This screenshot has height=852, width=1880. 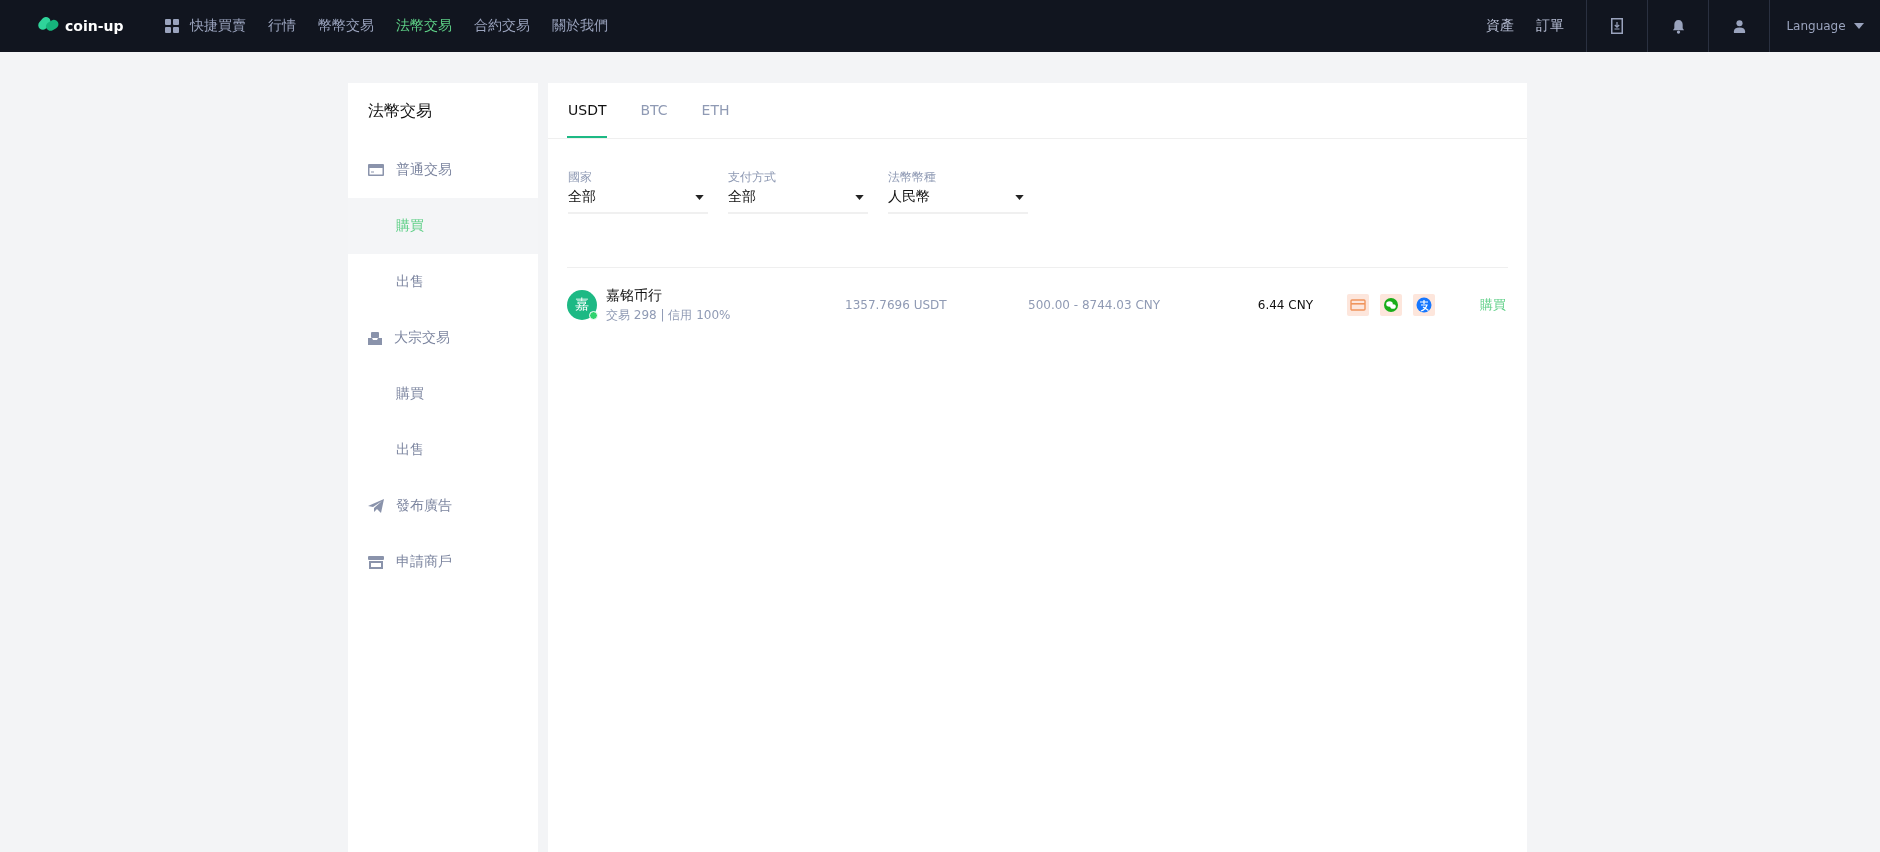 What do you see at coordinates (376, 506) in the screenshot?
I see `send-icon` at bounding box center [376, 506].